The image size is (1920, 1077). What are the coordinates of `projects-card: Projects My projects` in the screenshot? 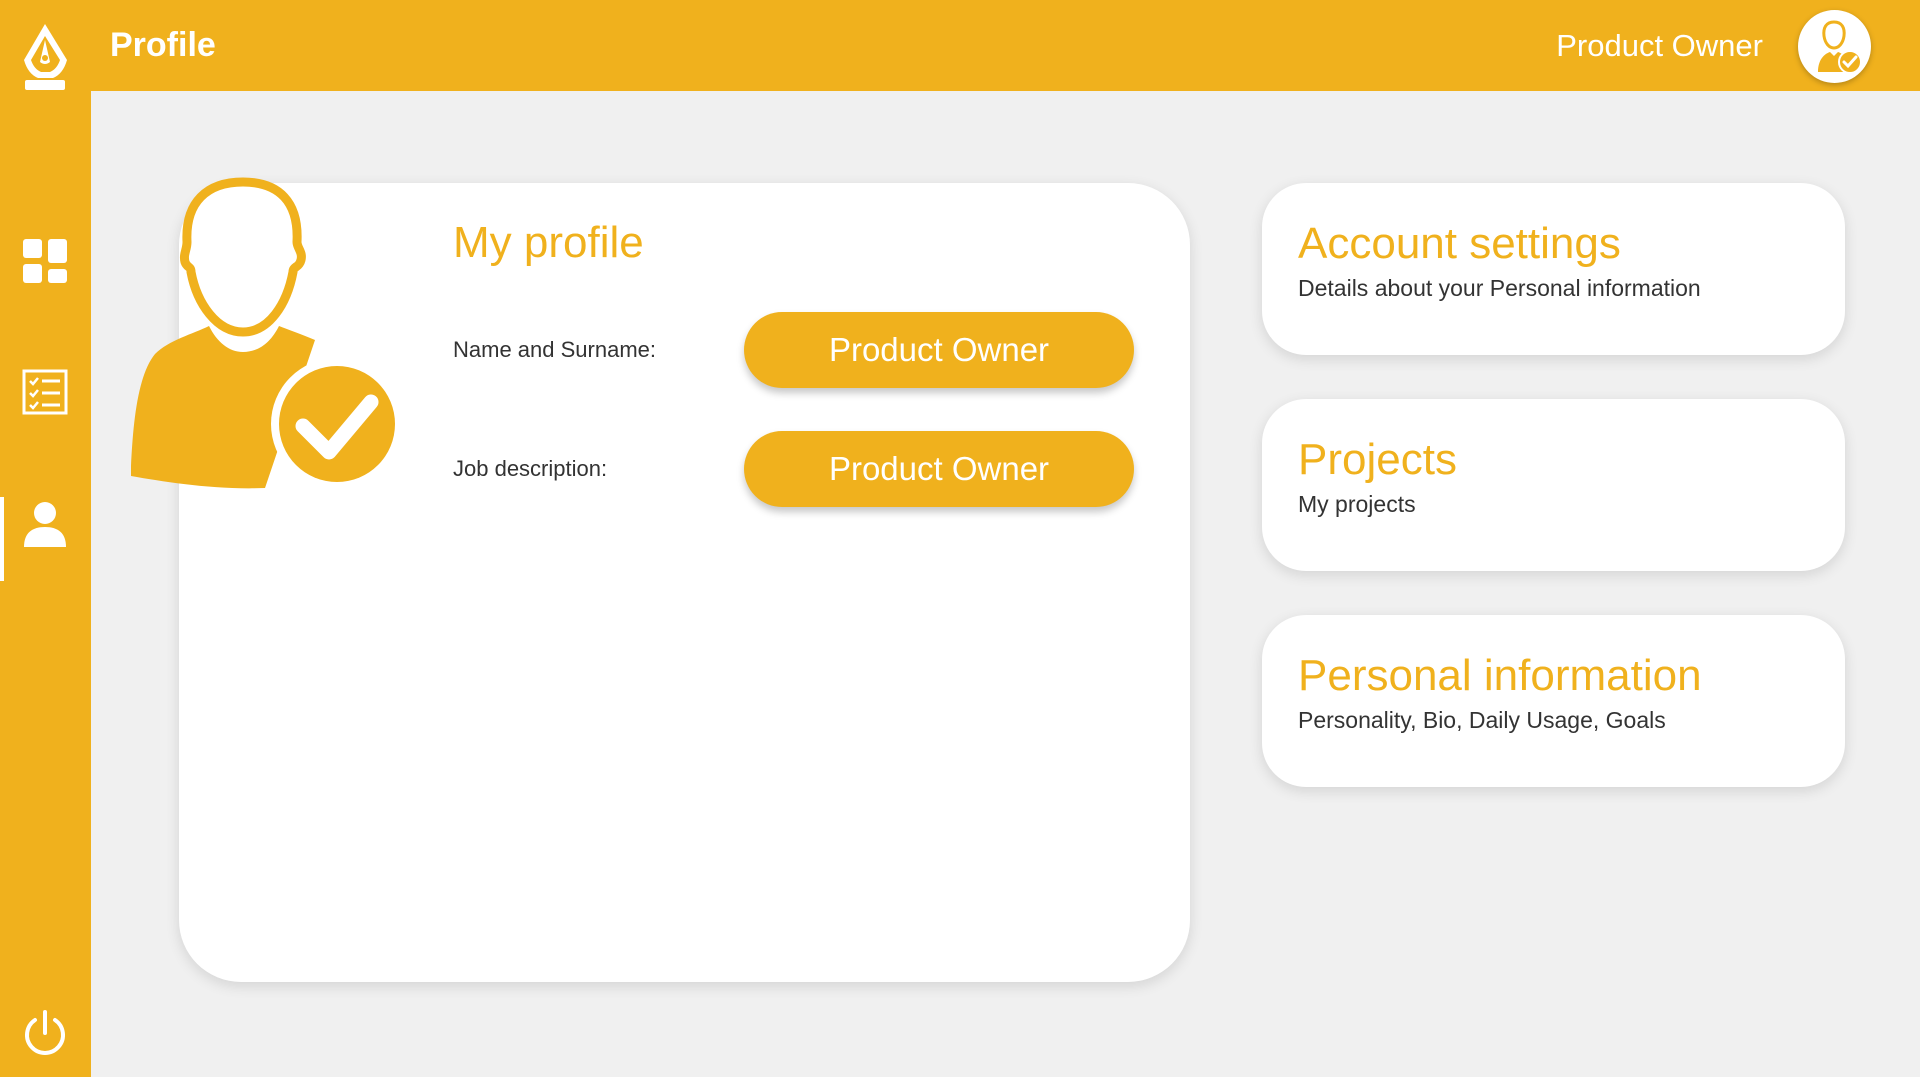 It's located at (1553, 485).